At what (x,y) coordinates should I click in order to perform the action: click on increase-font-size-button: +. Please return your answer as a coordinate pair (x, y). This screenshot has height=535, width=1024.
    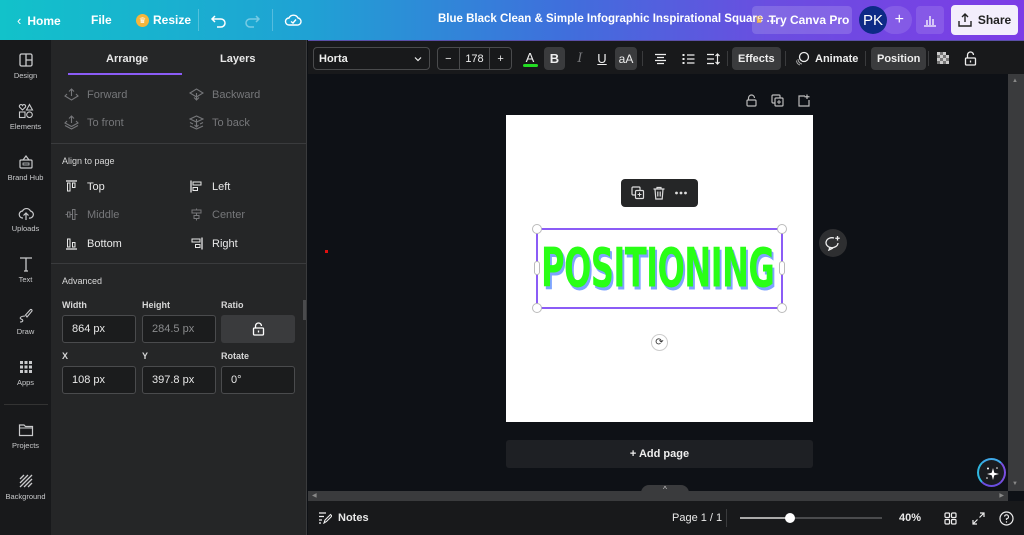
    Looking at the image, I should click on (500, 58).